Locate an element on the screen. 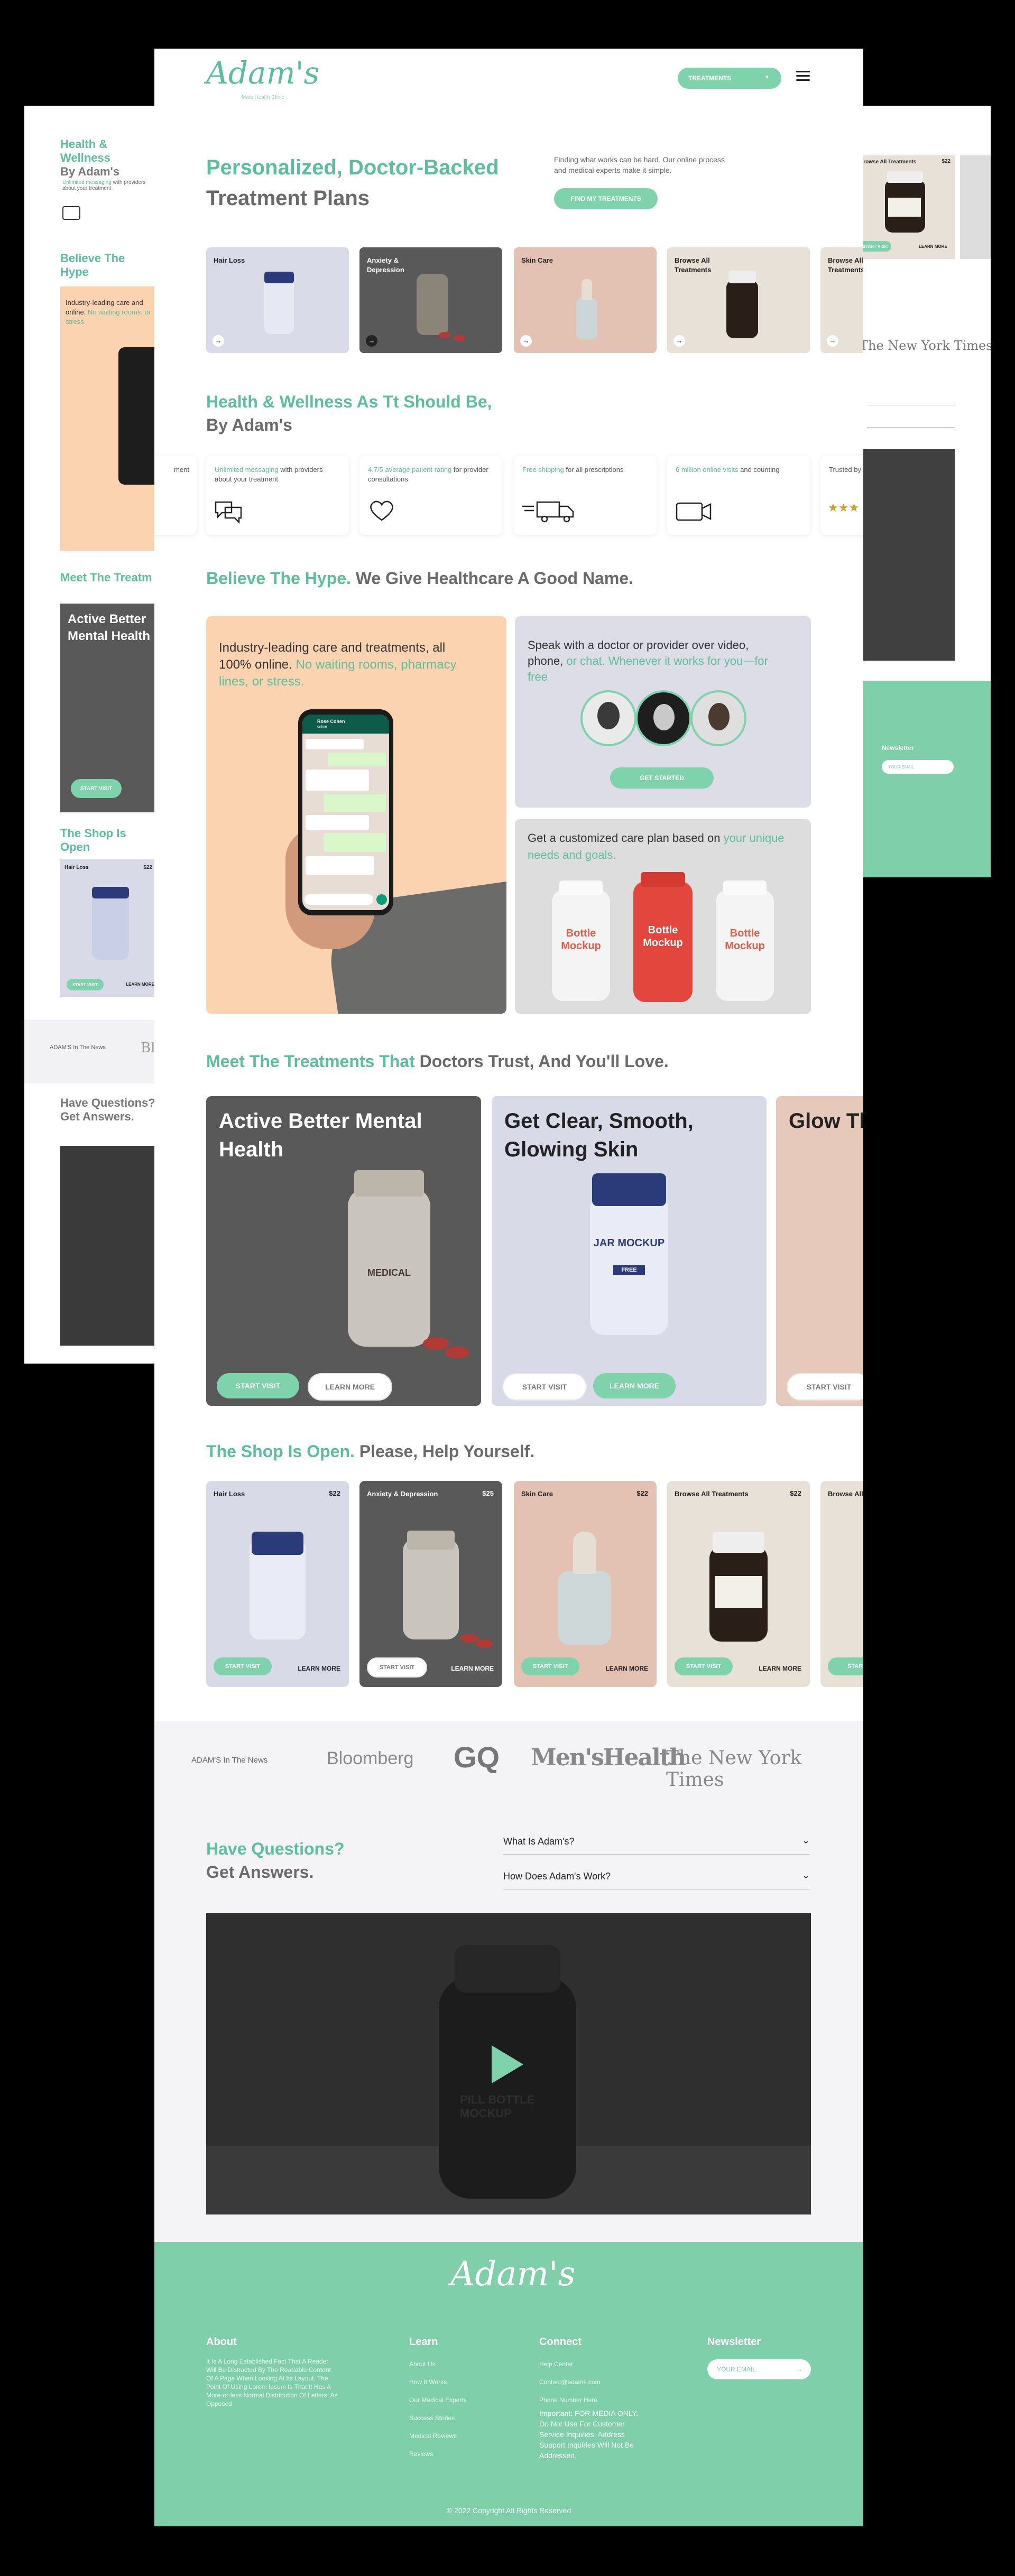 Image resolution: width=1015 pixels, height=2576 pixels. phone-contact-status: online is located at coordinates (322, 727).